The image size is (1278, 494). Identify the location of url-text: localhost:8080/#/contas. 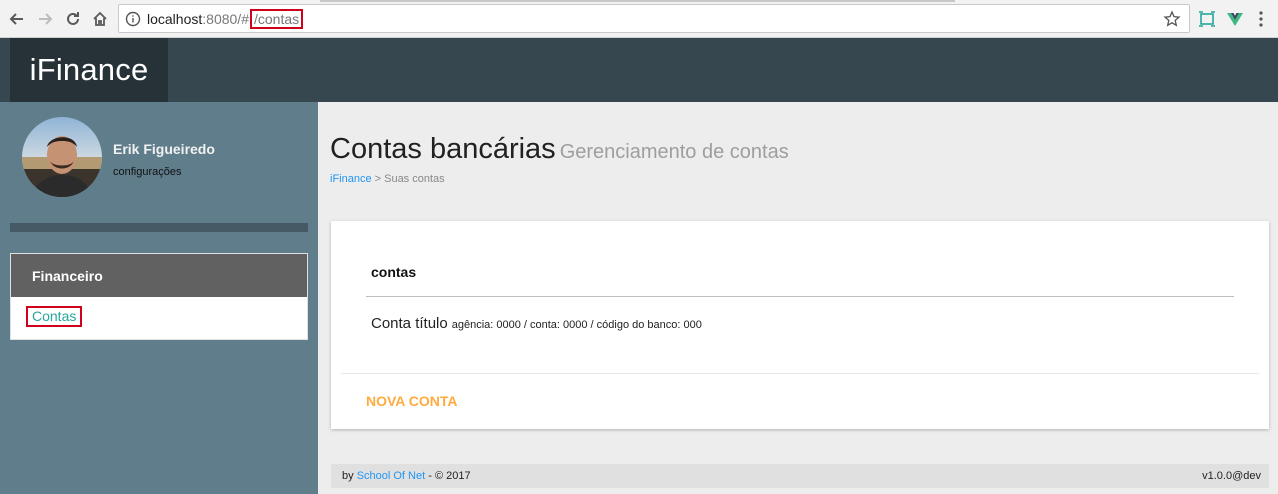
(225, 19).